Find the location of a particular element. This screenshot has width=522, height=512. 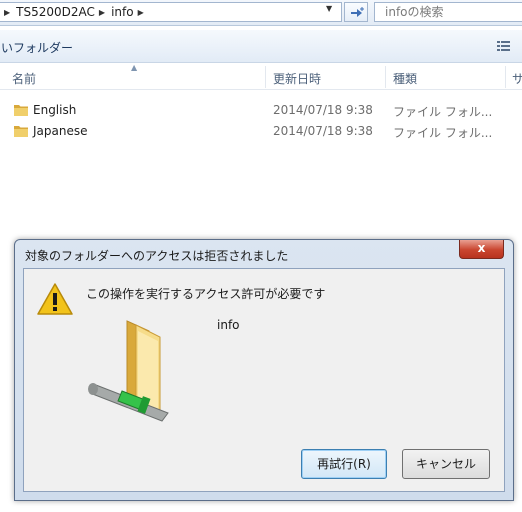

breadcrumb: ▶ TS5200D2AC ▶ info ▶ is located at coordinates (171, 12).